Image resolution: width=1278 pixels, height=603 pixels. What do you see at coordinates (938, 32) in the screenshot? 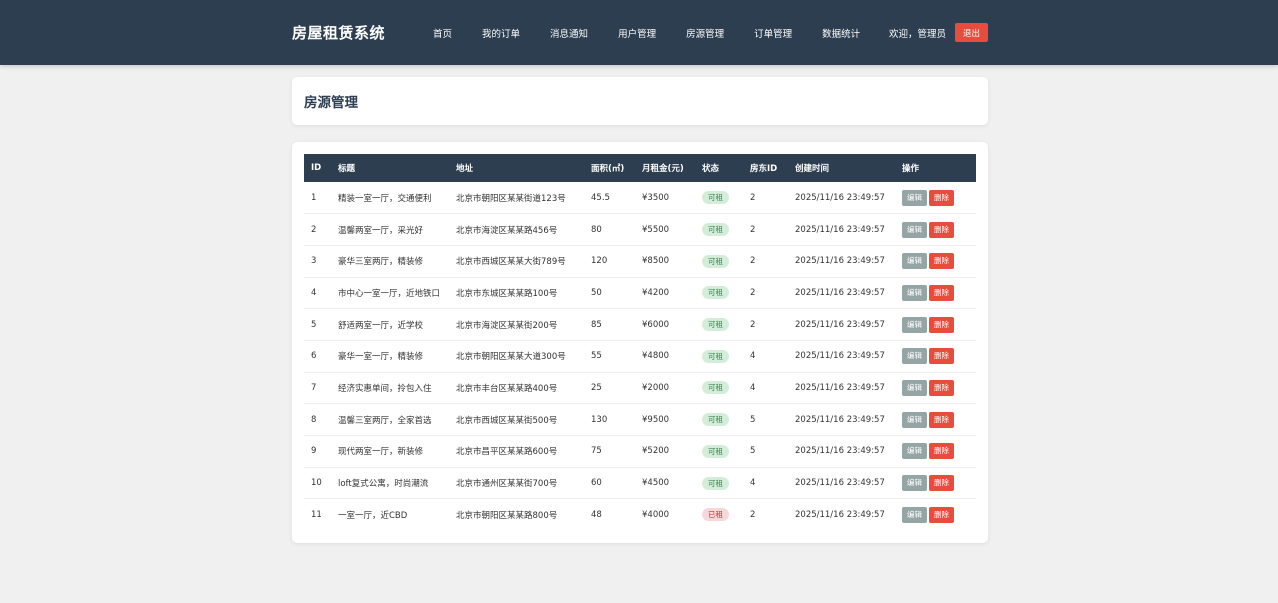
I see `user-area: 欢迎，管理员 退出` at bounding box center [938, 32].